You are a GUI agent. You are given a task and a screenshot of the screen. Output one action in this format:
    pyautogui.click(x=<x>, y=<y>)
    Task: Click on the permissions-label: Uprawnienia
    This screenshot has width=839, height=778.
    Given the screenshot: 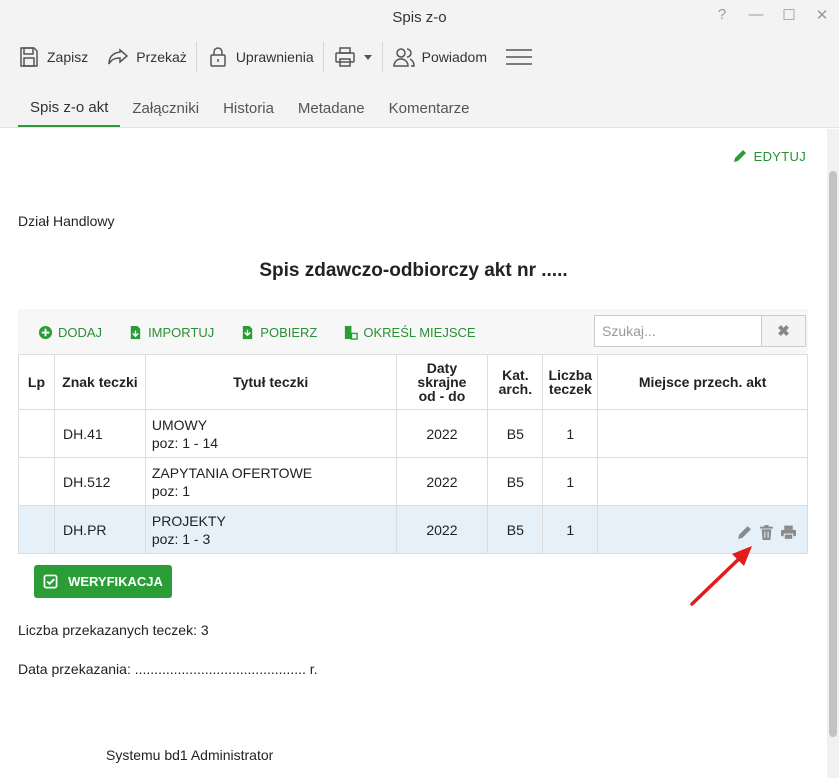 What is the action you would take?
    pyautogui.click(x=274, y=57)
    